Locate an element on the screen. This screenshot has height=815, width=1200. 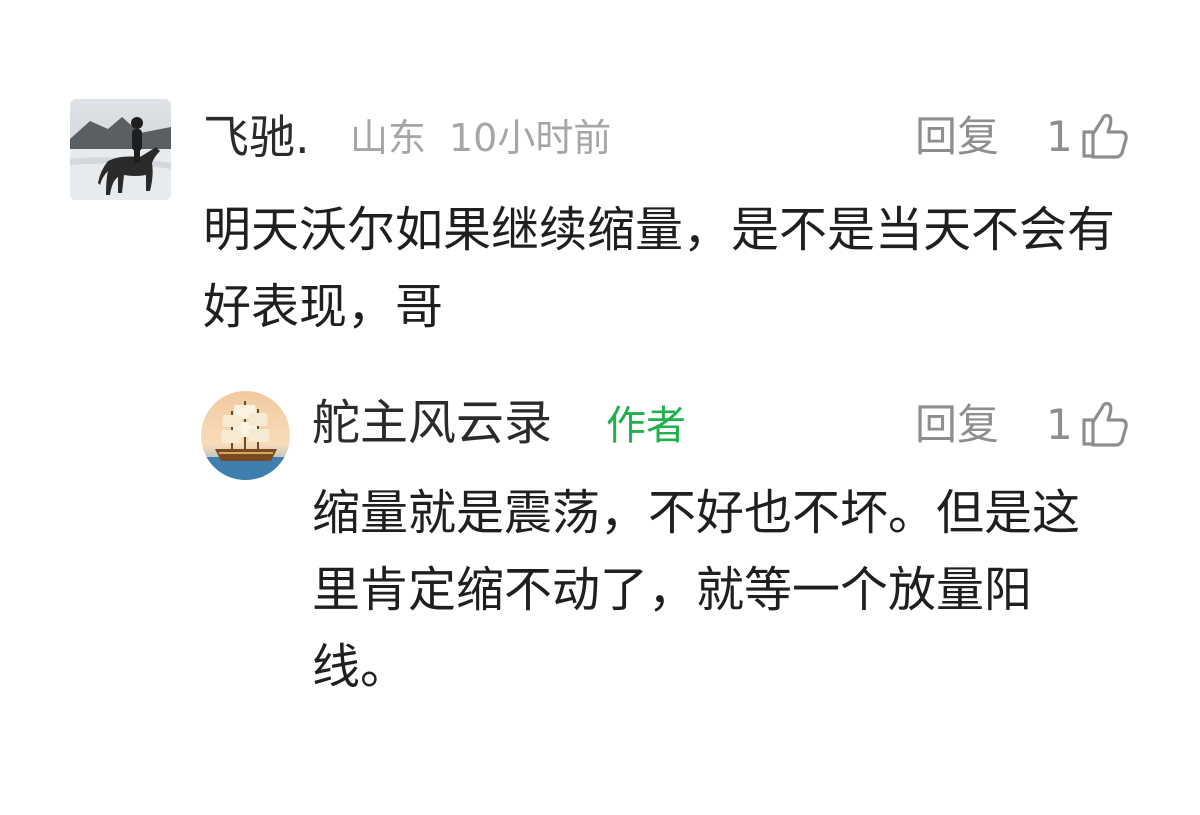
horse-rider-avatar-icon is located at coordinates (120, 149).